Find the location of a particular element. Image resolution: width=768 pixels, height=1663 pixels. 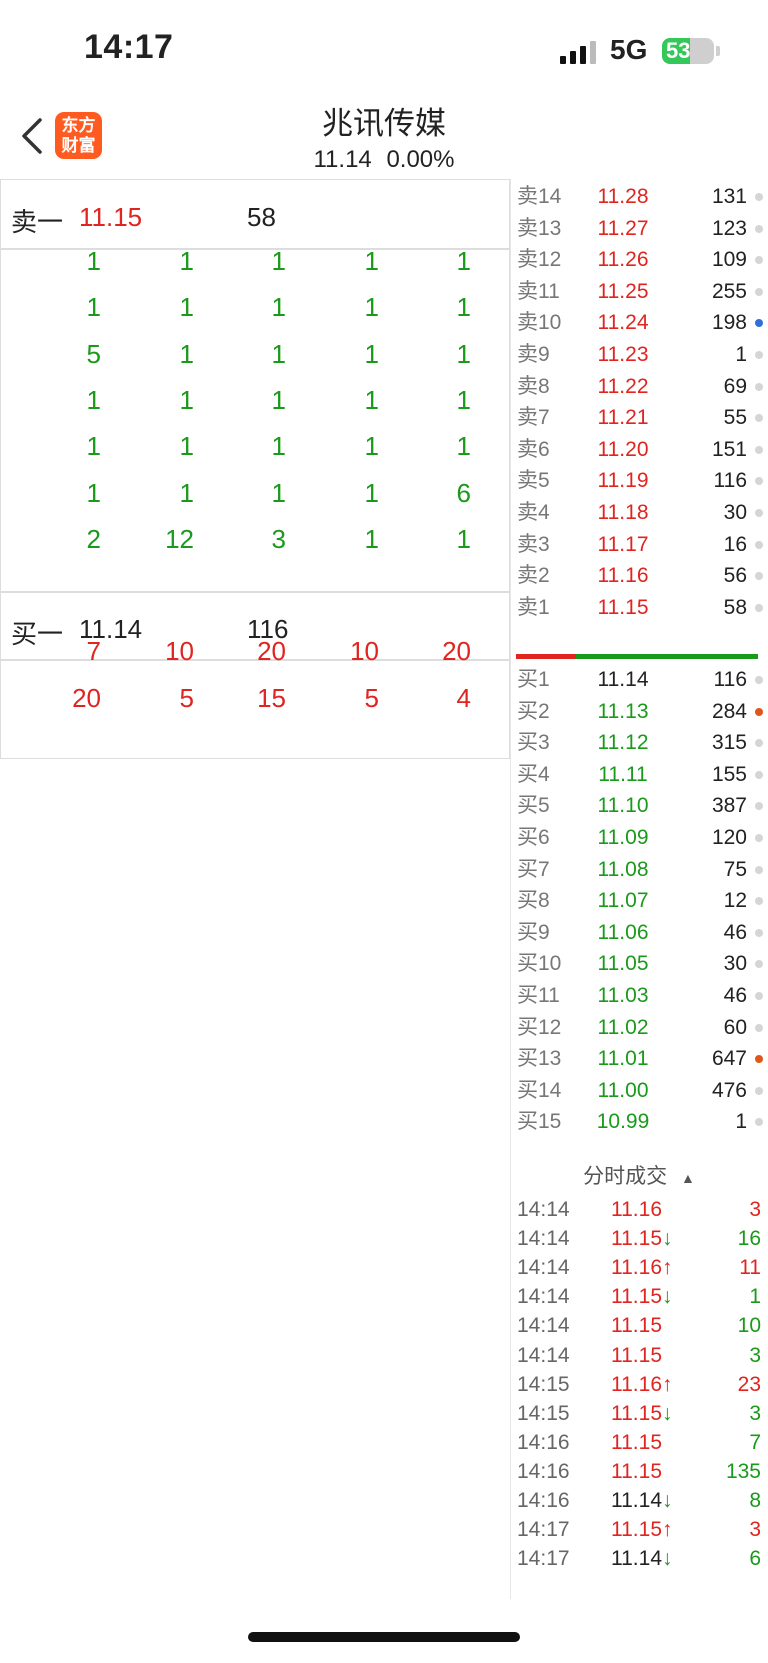

ask-level-row: 卖14 11.28 131 is located at coordinates (639, 196).